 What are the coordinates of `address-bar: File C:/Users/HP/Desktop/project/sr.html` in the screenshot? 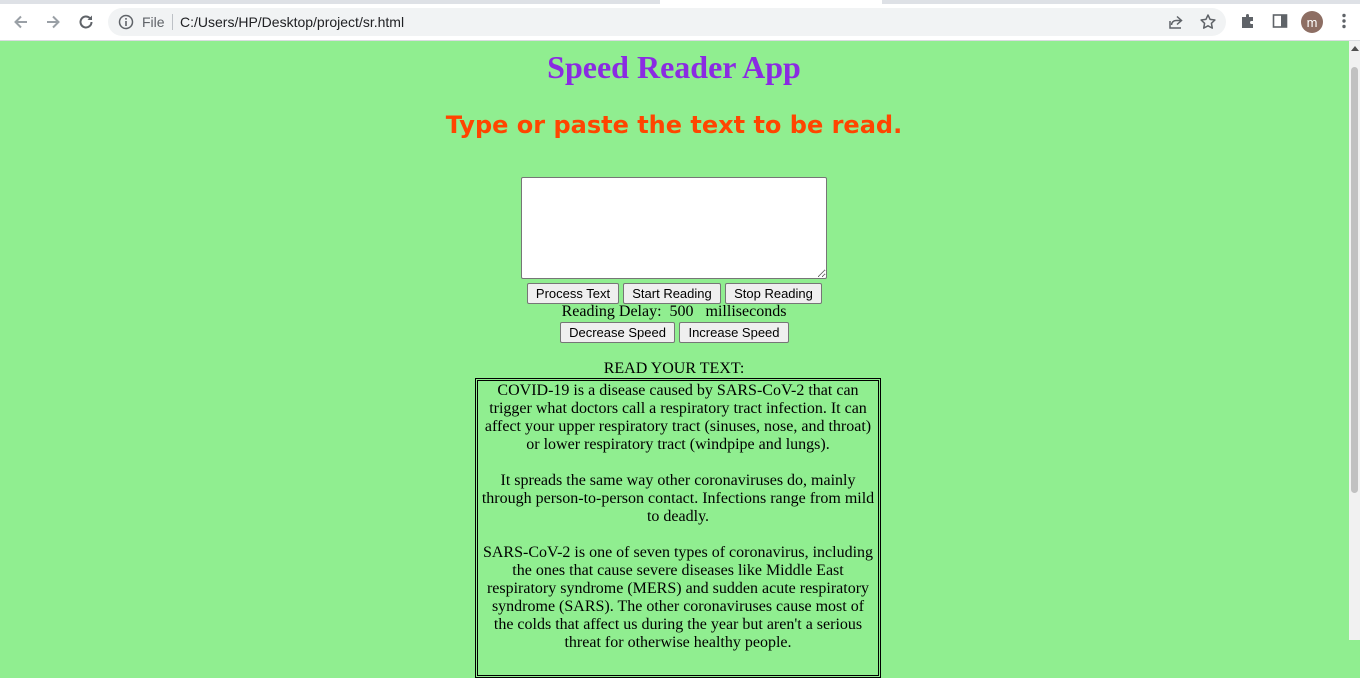 It's located at (667, 22).